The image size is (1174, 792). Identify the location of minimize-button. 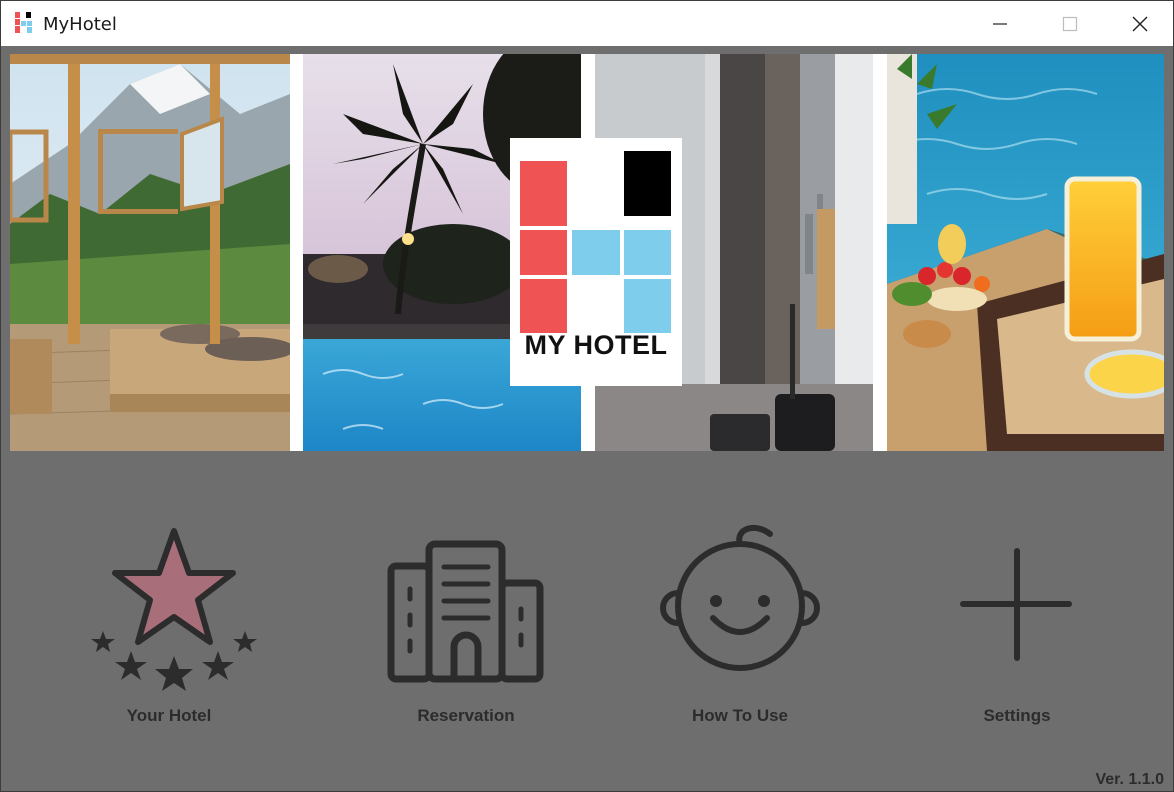
(1000, 23).